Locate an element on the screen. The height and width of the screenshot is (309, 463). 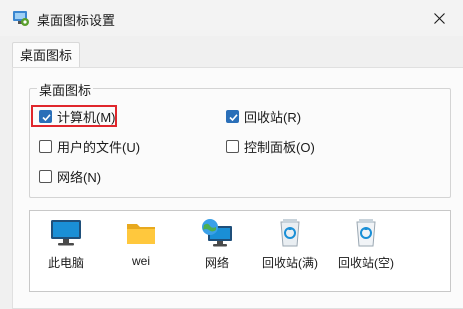
checkbox-user-files: 用户的文件(U) is located at coordinates (89, 146).